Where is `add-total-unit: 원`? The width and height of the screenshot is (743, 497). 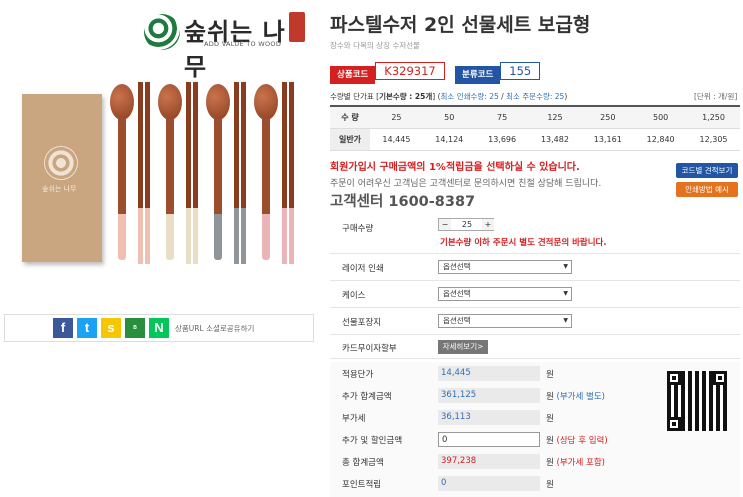 add-total-unit: 원 is located at coordinates (550, 397).